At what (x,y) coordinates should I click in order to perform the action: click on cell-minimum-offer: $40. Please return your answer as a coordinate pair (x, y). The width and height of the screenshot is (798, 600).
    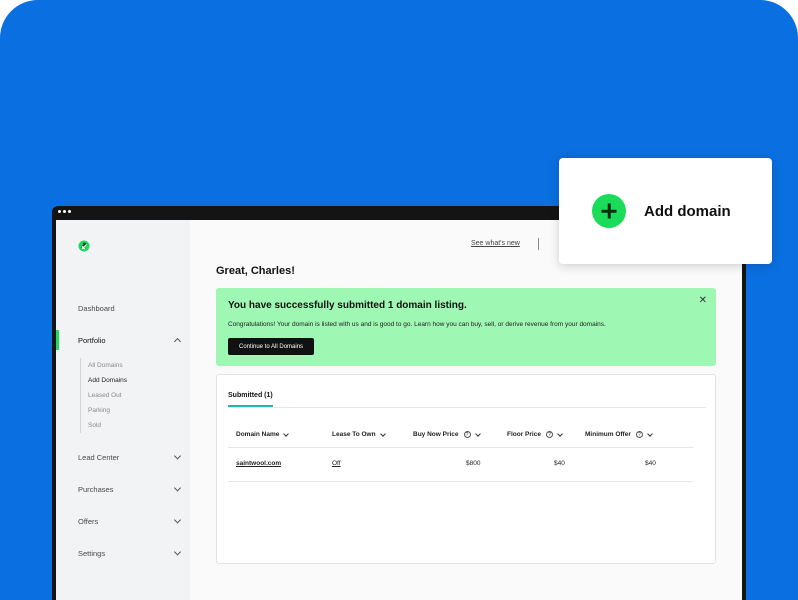
    Looking at the image, I should click on (650, 463).